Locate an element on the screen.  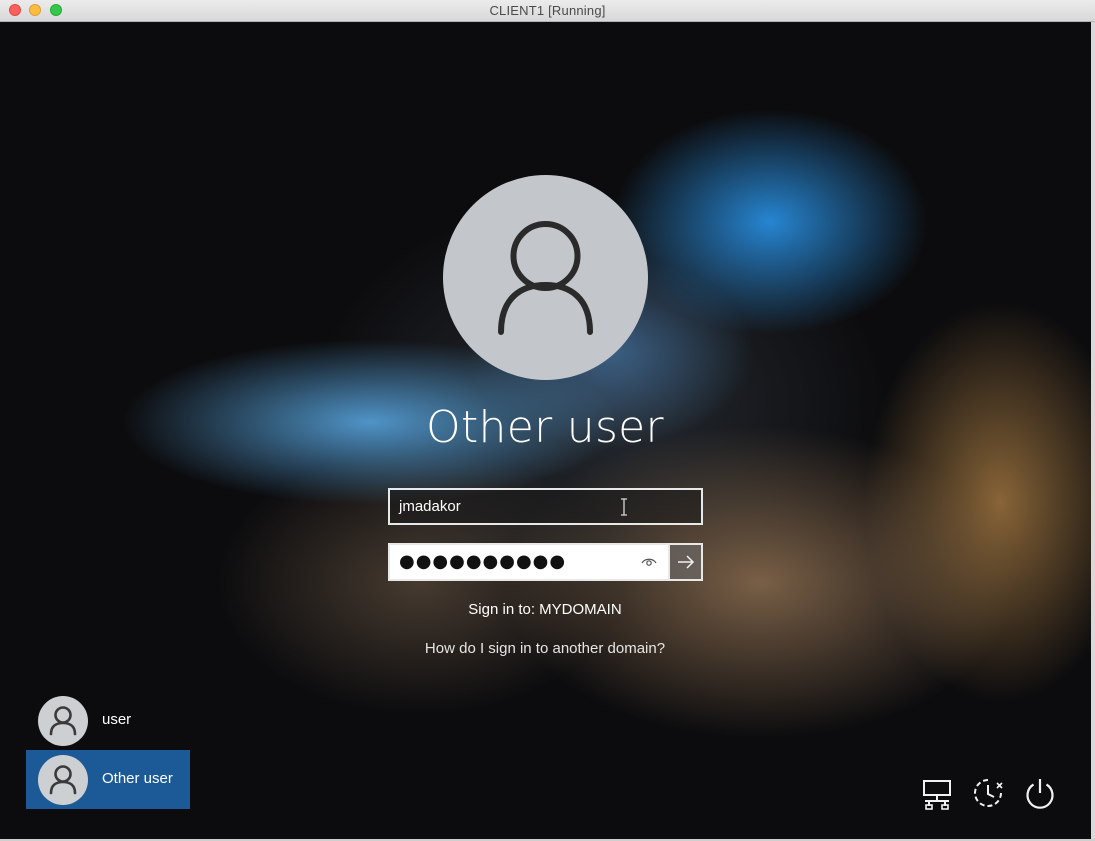
username-value: jmadakor is located at coordinates (430, 506).